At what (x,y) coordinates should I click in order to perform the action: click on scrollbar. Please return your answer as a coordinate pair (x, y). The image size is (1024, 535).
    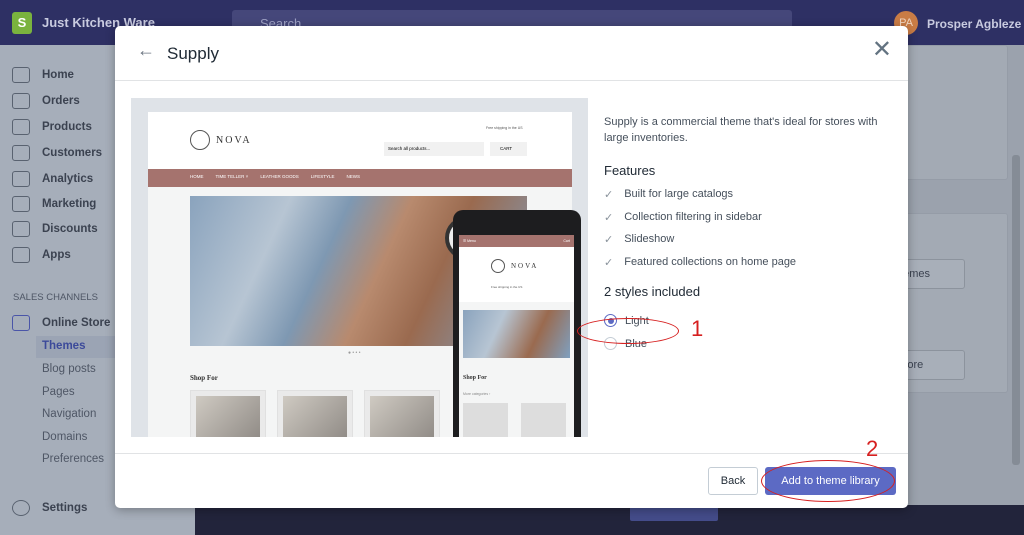
    Looking at the image, I should click on (1016, 310).